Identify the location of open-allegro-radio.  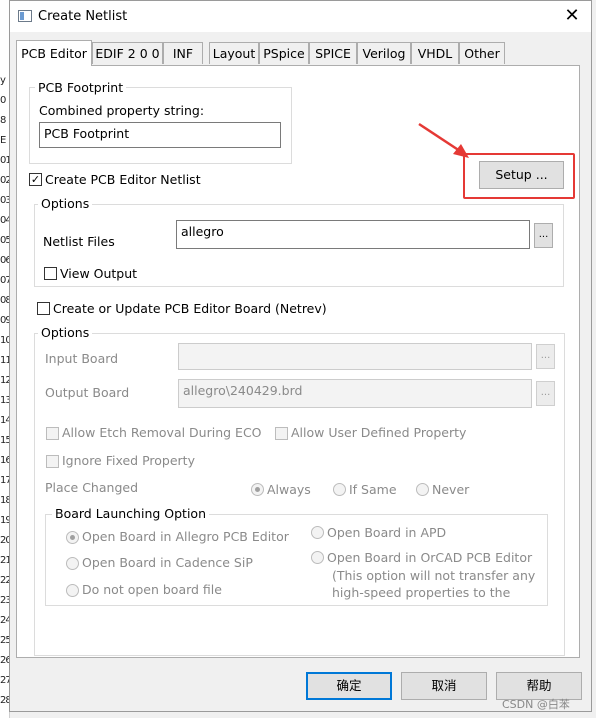
(72, 537).